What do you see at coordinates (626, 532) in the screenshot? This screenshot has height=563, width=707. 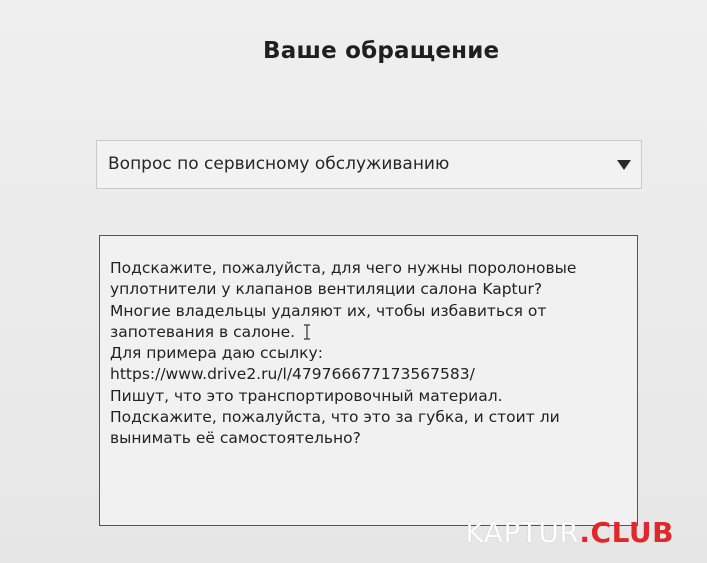 I see `watermark-suffix: .CLUB` at bounding box center [626, 532].